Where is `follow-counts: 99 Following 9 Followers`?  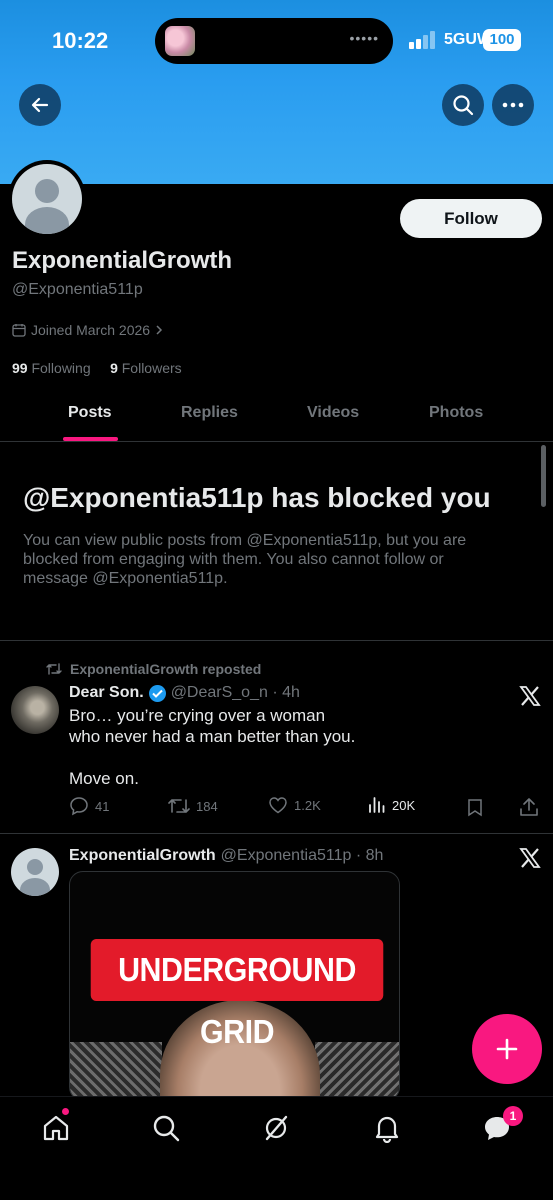
follow-counts: 99 Following 9 Followers is located at coordinates (97, 368).